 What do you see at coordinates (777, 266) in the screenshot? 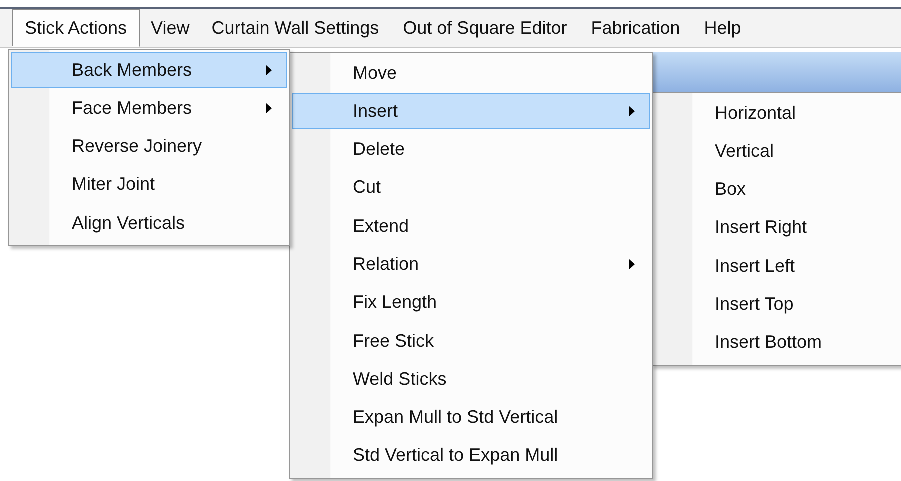
I see `menu-item: Insert Left` at bounding box center [777, 266].